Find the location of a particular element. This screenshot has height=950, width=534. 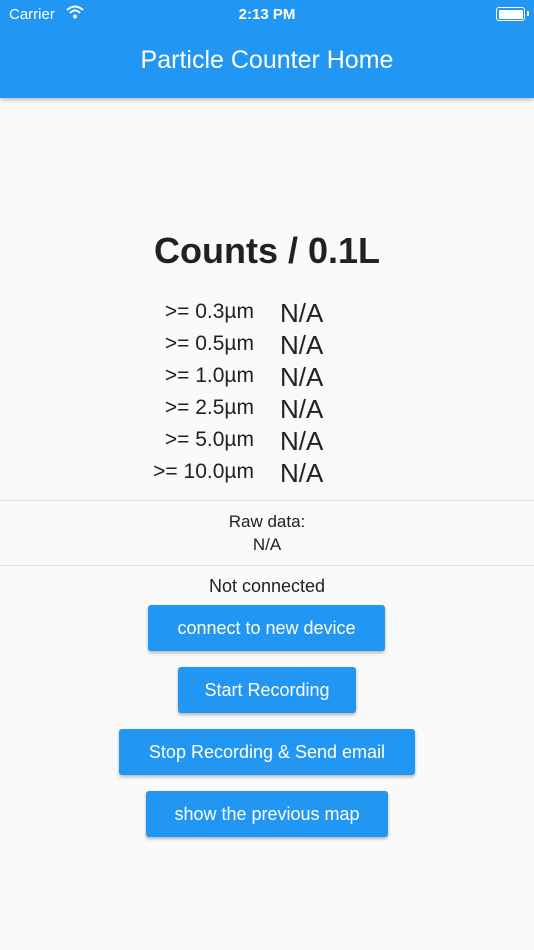

battery-cap is located at coordinates (528, 13).